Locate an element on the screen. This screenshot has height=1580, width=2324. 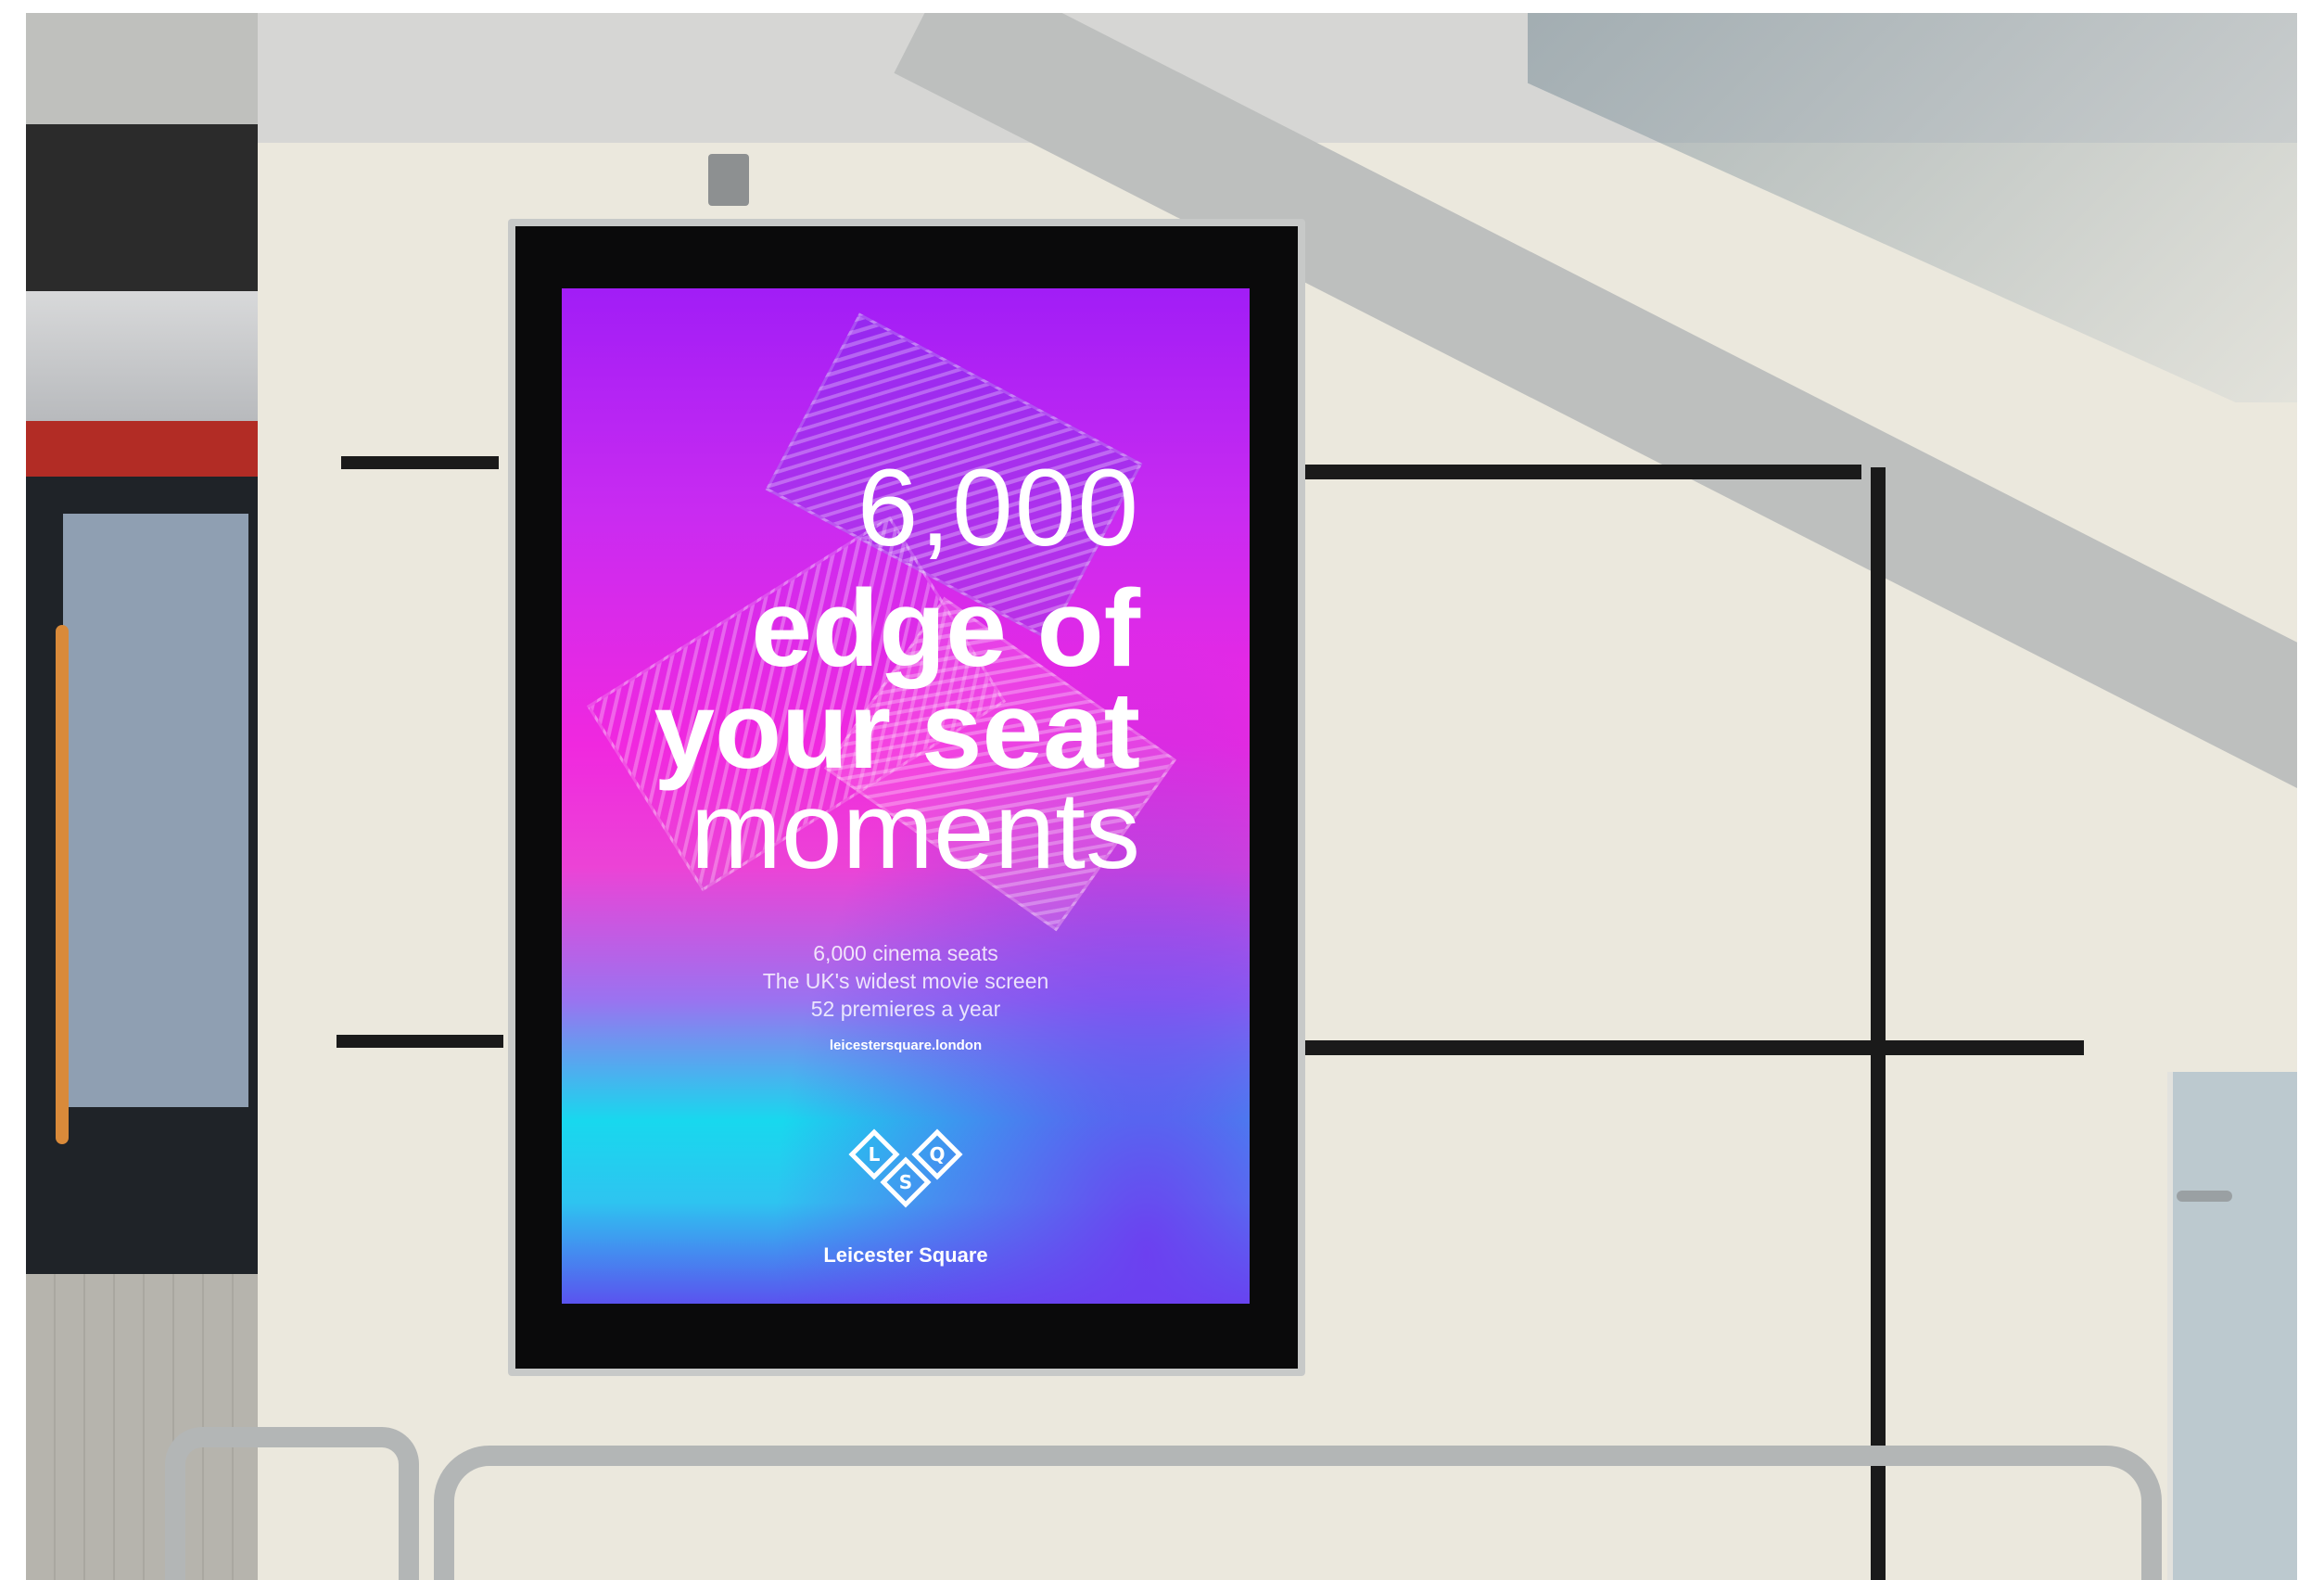
service-door is located at coordinates (2232, 1326).